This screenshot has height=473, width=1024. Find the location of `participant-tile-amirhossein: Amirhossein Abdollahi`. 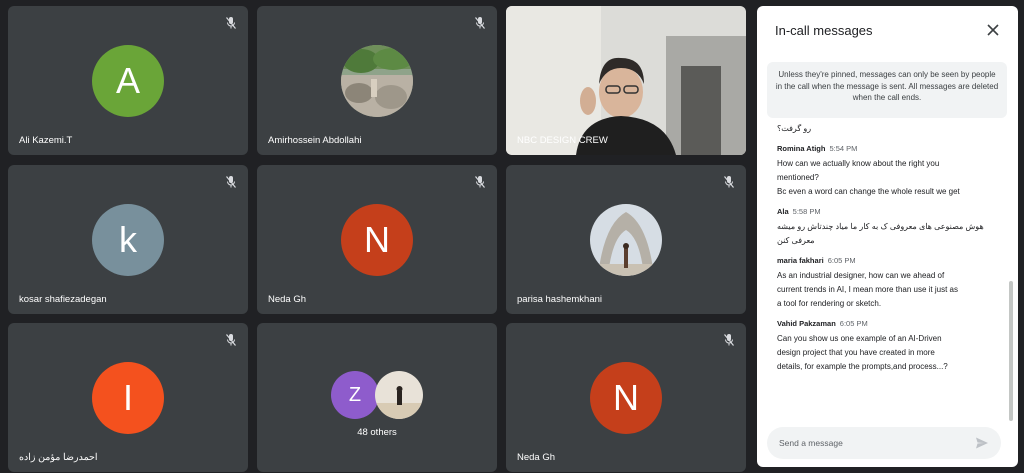

participant-tile-amirhossein: Amirhossein Abdollahi is located at coordinates (377, 80).